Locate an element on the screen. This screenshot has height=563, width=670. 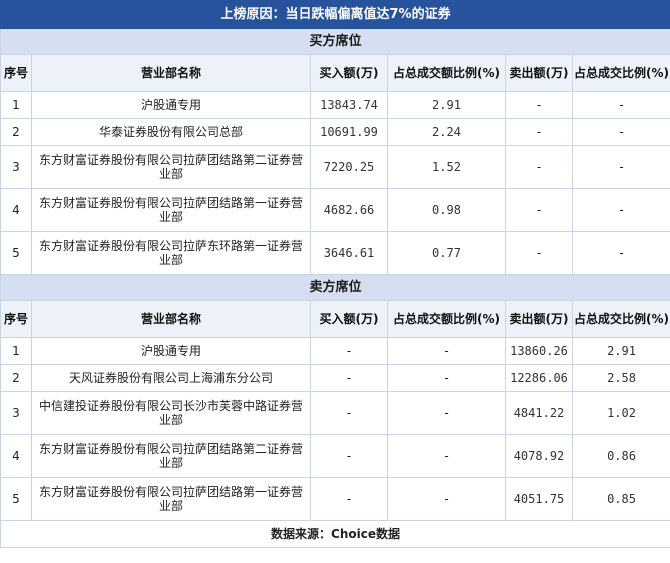
cell-name: 天风证券股份有限公司上海浦东分公司 is located at coordinates (171, 378).